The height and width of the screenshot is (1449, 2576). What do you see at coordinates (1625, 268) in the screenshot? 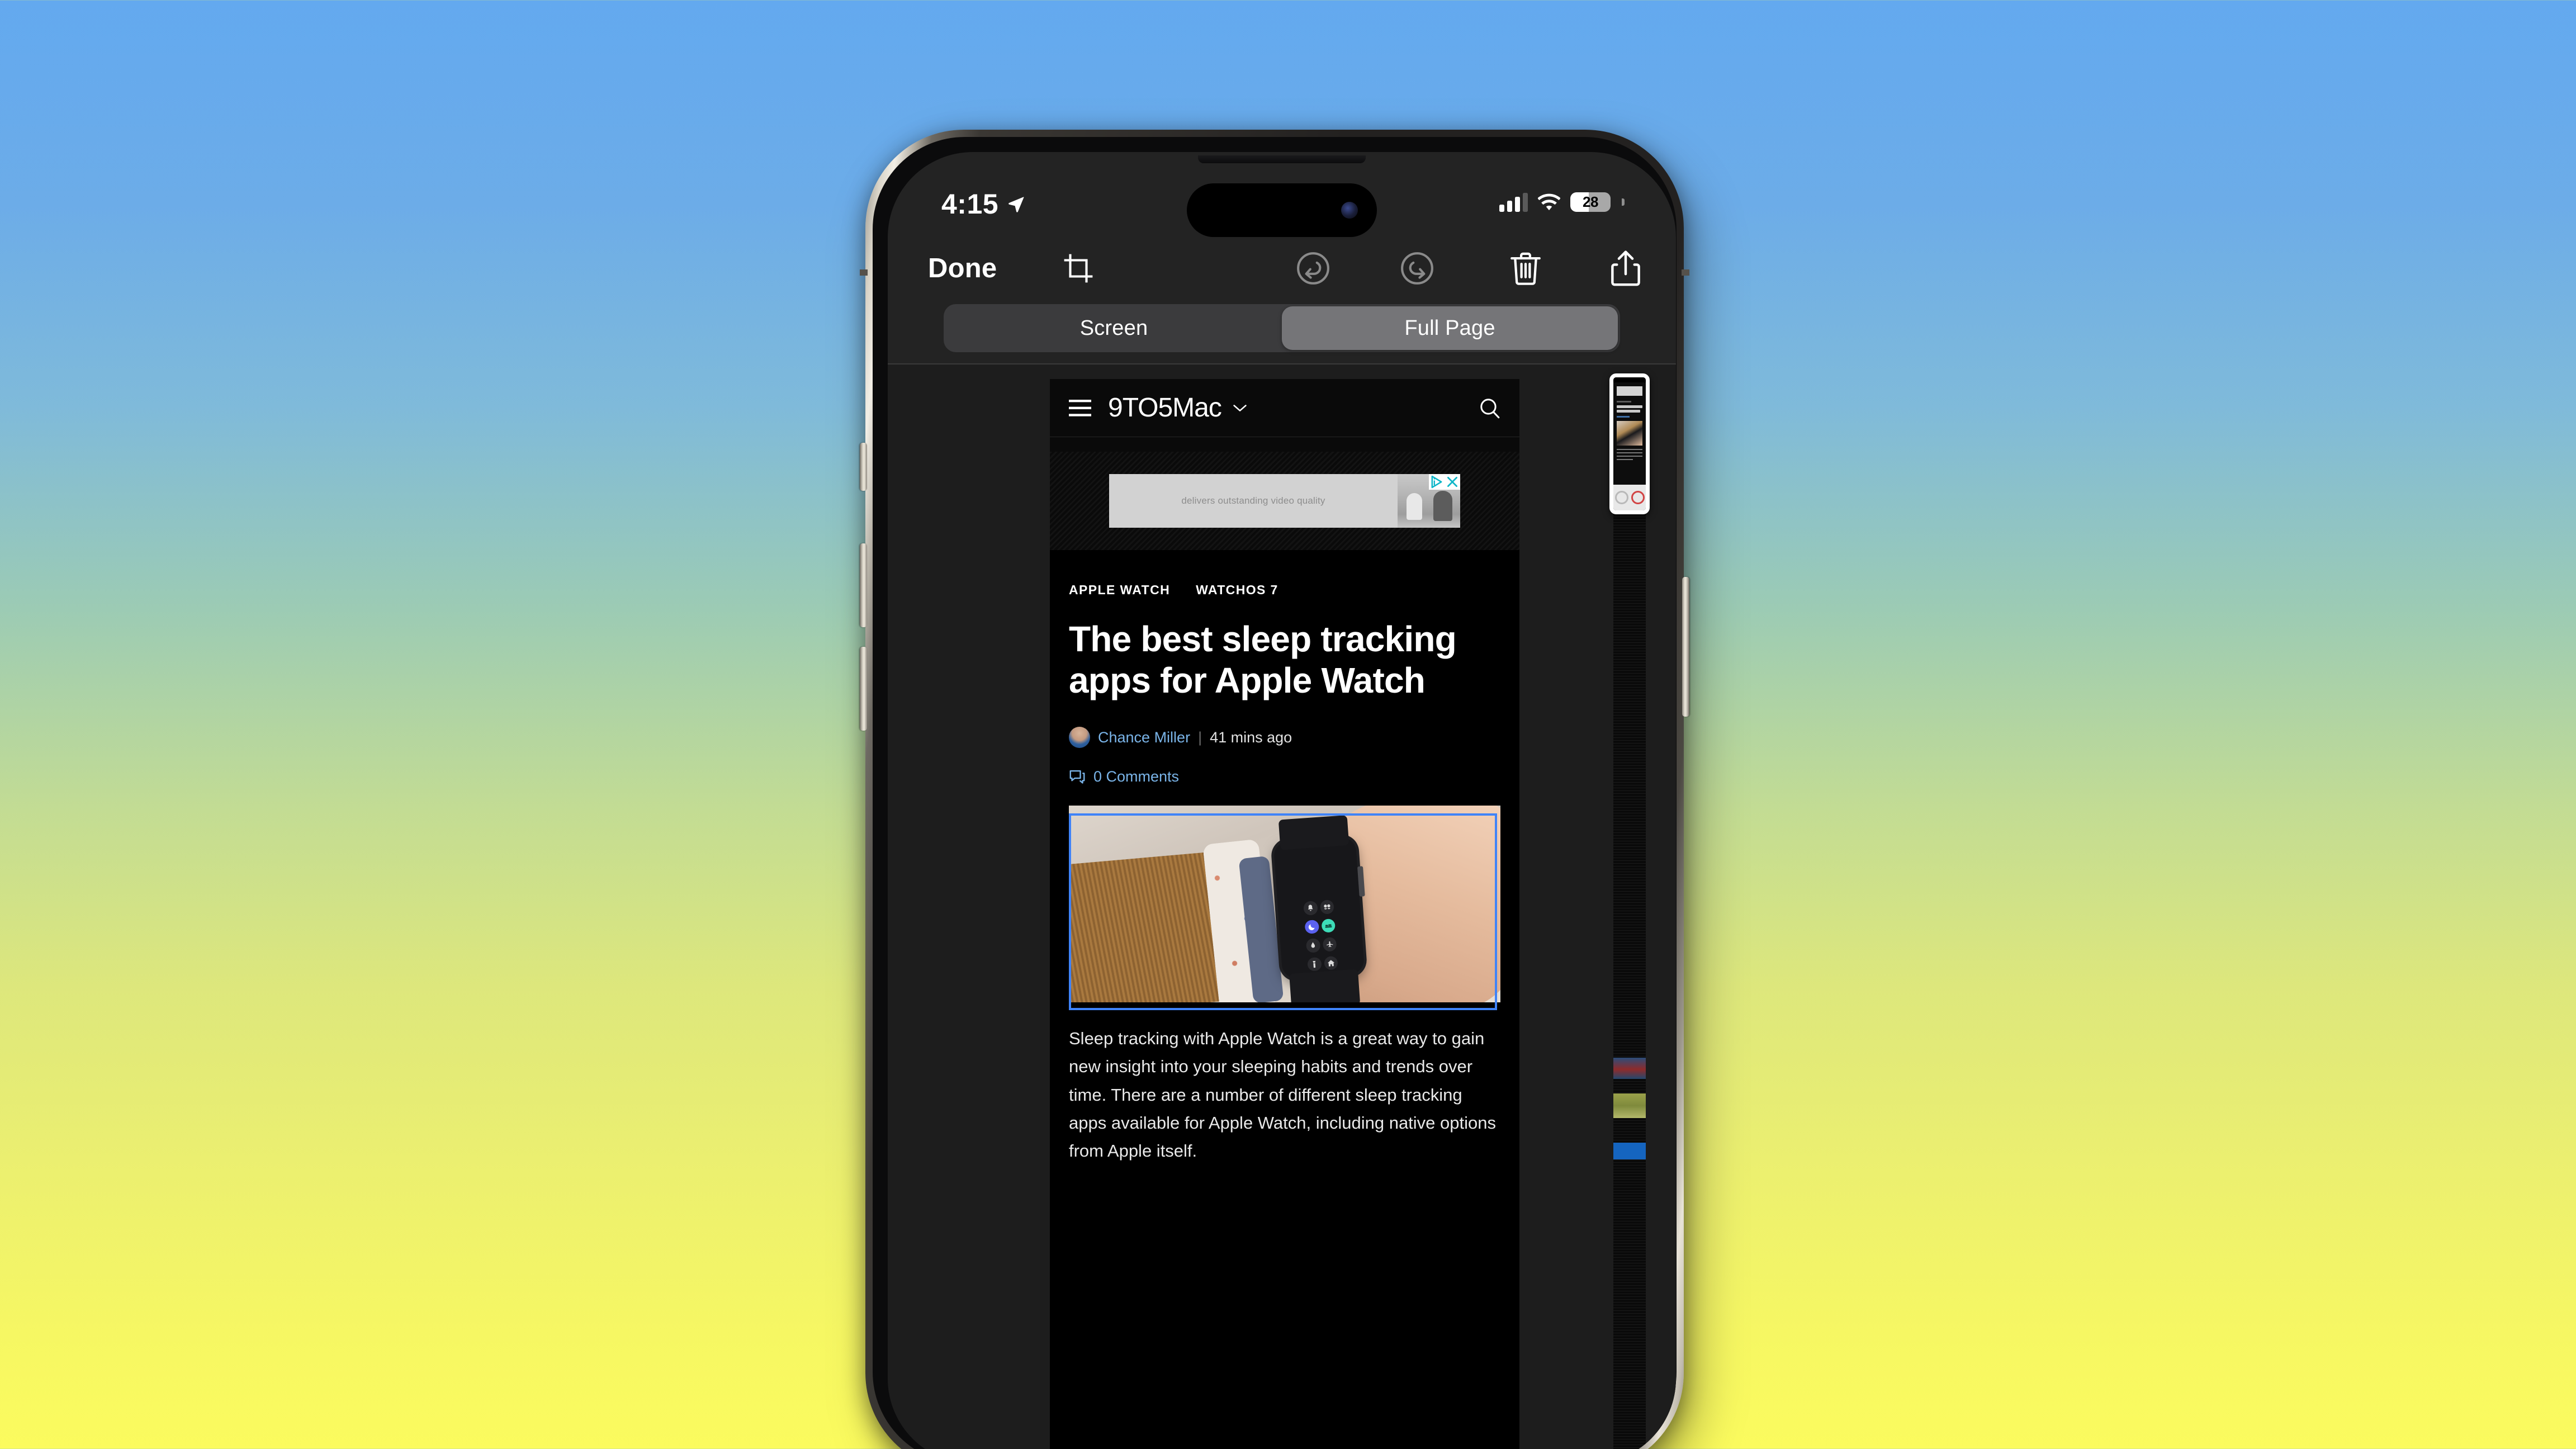
I see `share-icon` at bounding box center [1625, 268].